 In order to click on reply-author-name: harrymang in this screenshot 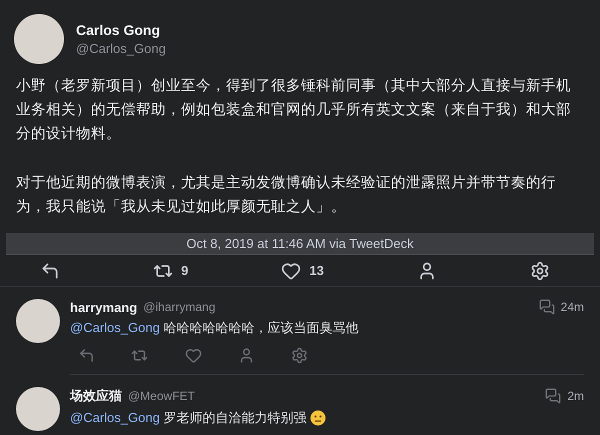, I will do `click(104, 307)`.